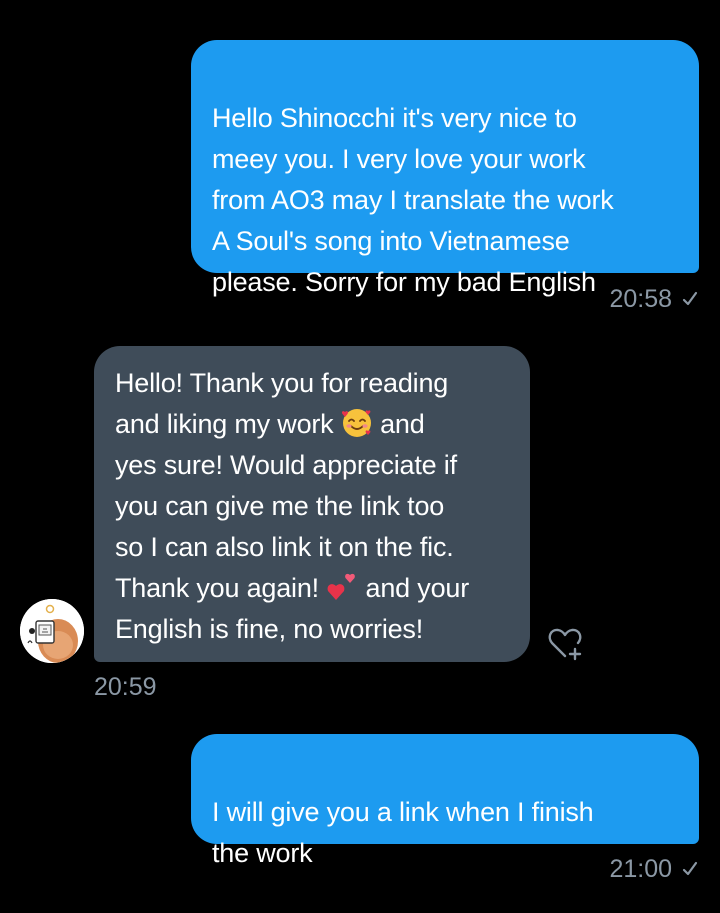 This screenshot has height=913, width=720. I want to click on add-reaction-heart-icon, so click(566, 643).